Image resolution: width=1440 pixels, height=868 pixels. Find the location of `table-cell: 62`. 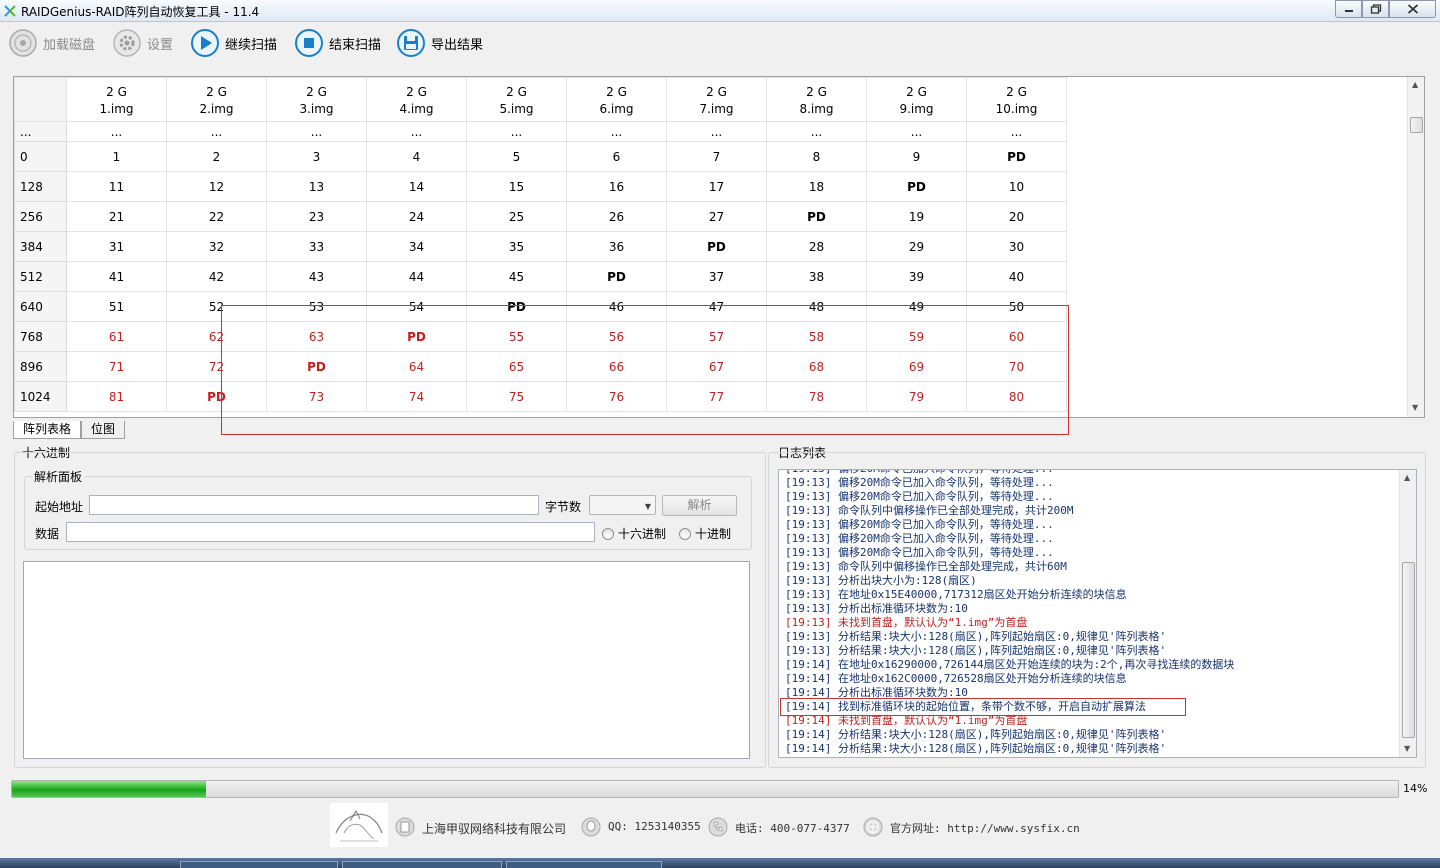

table-cell: 62 is located at coordinates (216, 336).